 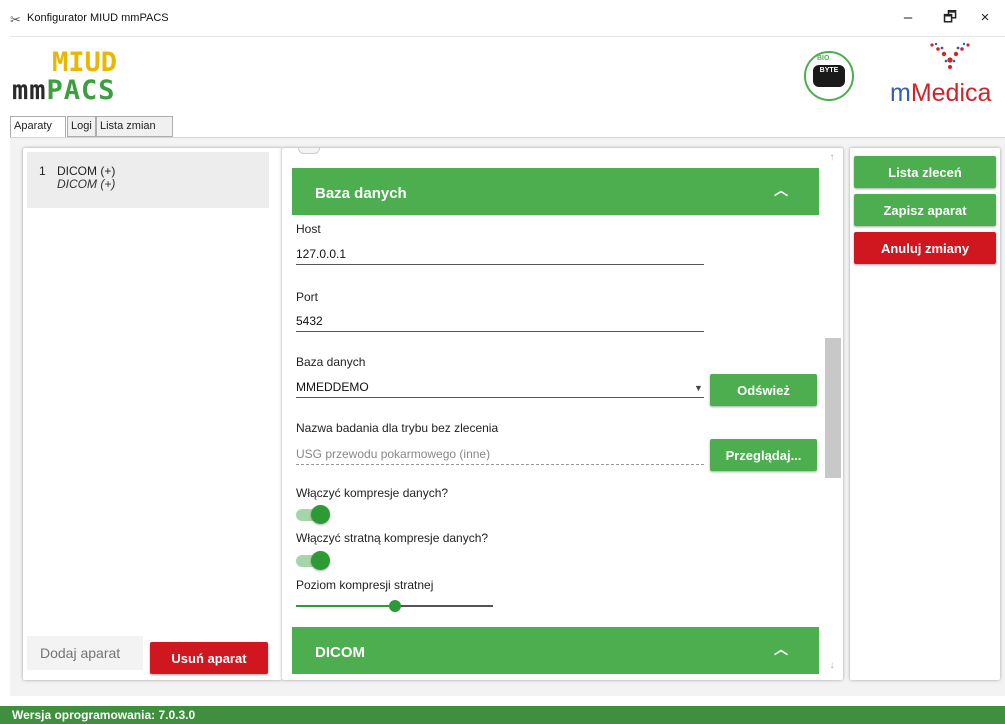 I want to click on device-name: DICOM (+), so click(x=86, y=171).